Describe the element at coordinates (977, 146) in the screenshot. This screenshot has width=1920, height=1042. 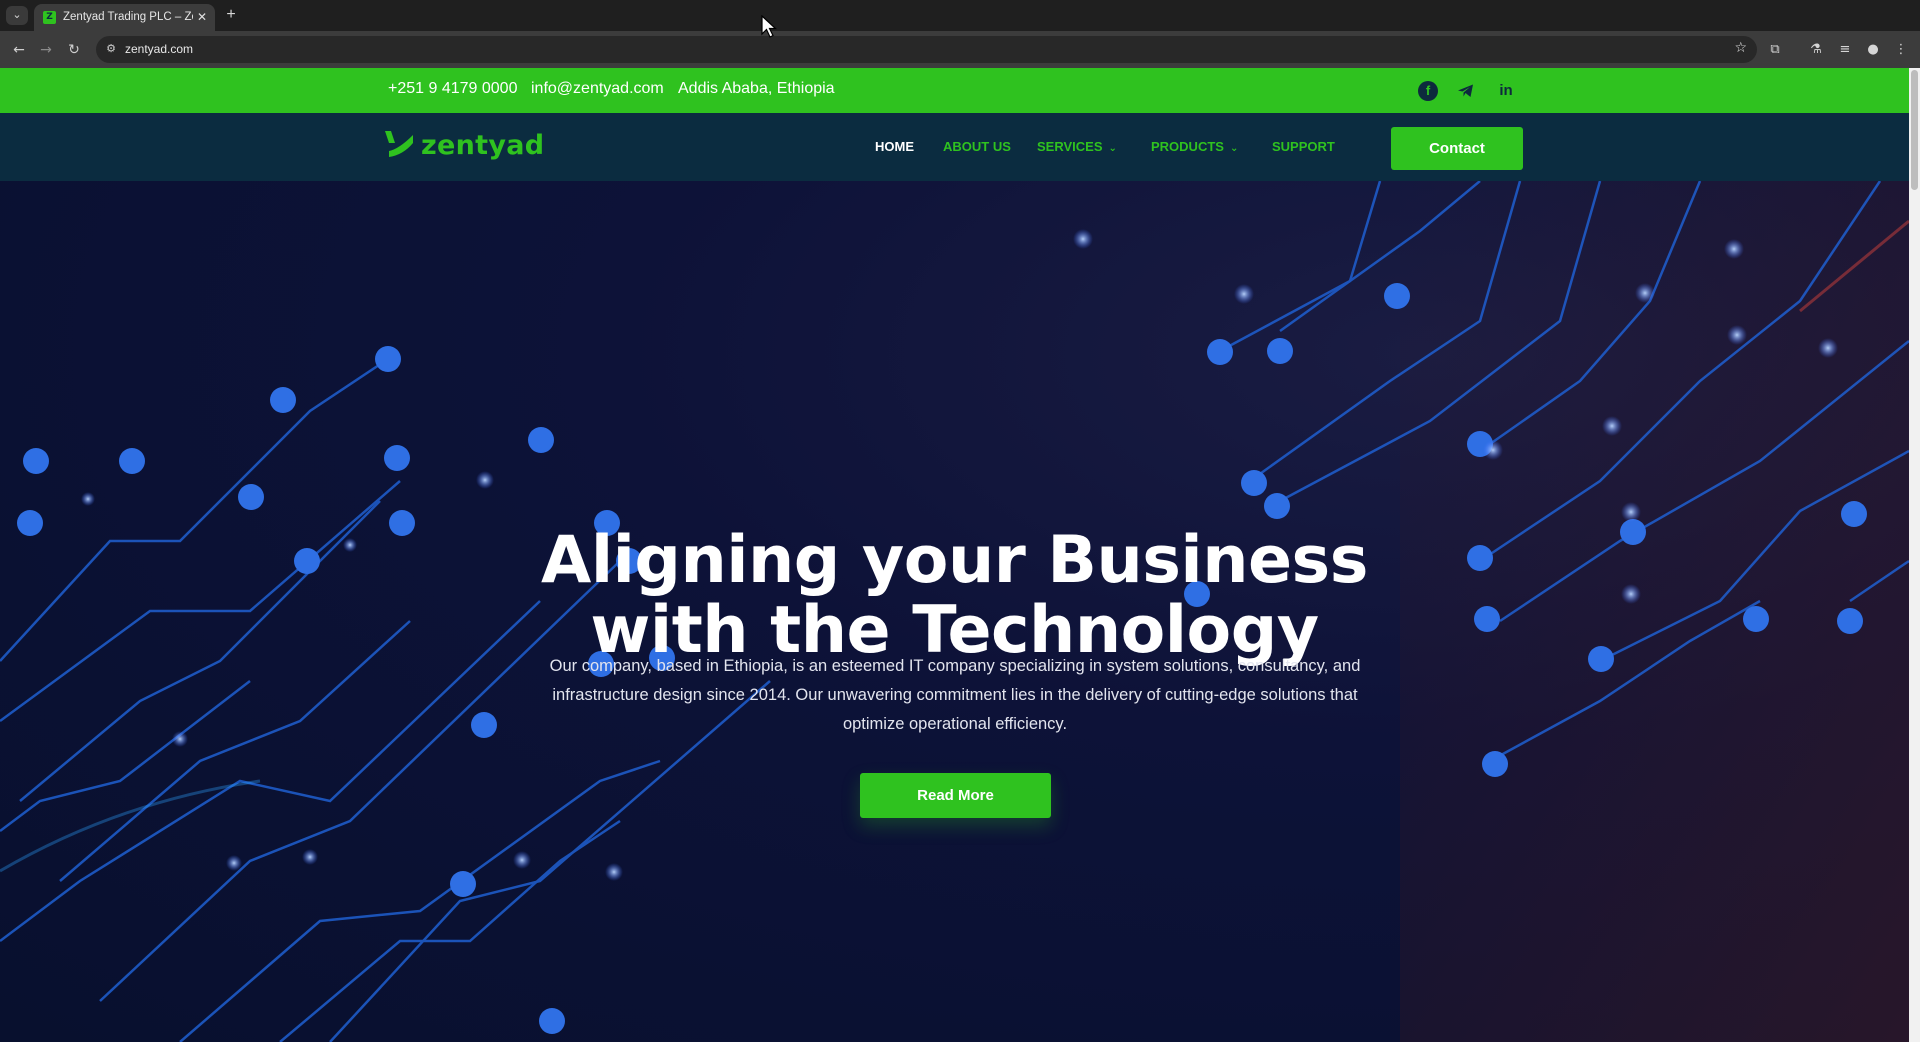
I see `nav-about-us: ABOUT US` at that location.